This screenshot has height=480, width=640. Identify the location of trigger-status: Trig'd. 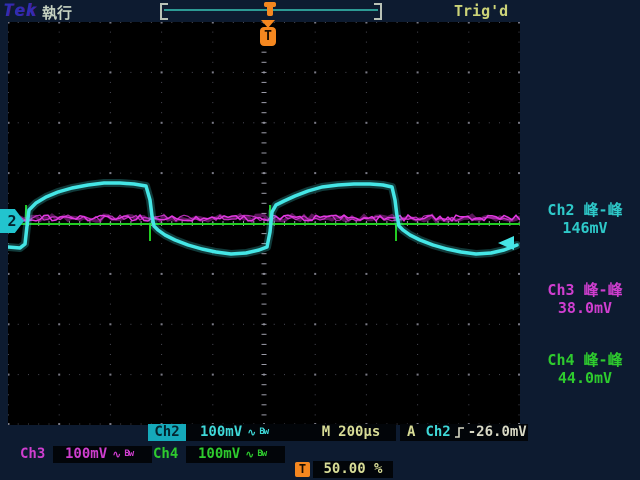
(481, 11).